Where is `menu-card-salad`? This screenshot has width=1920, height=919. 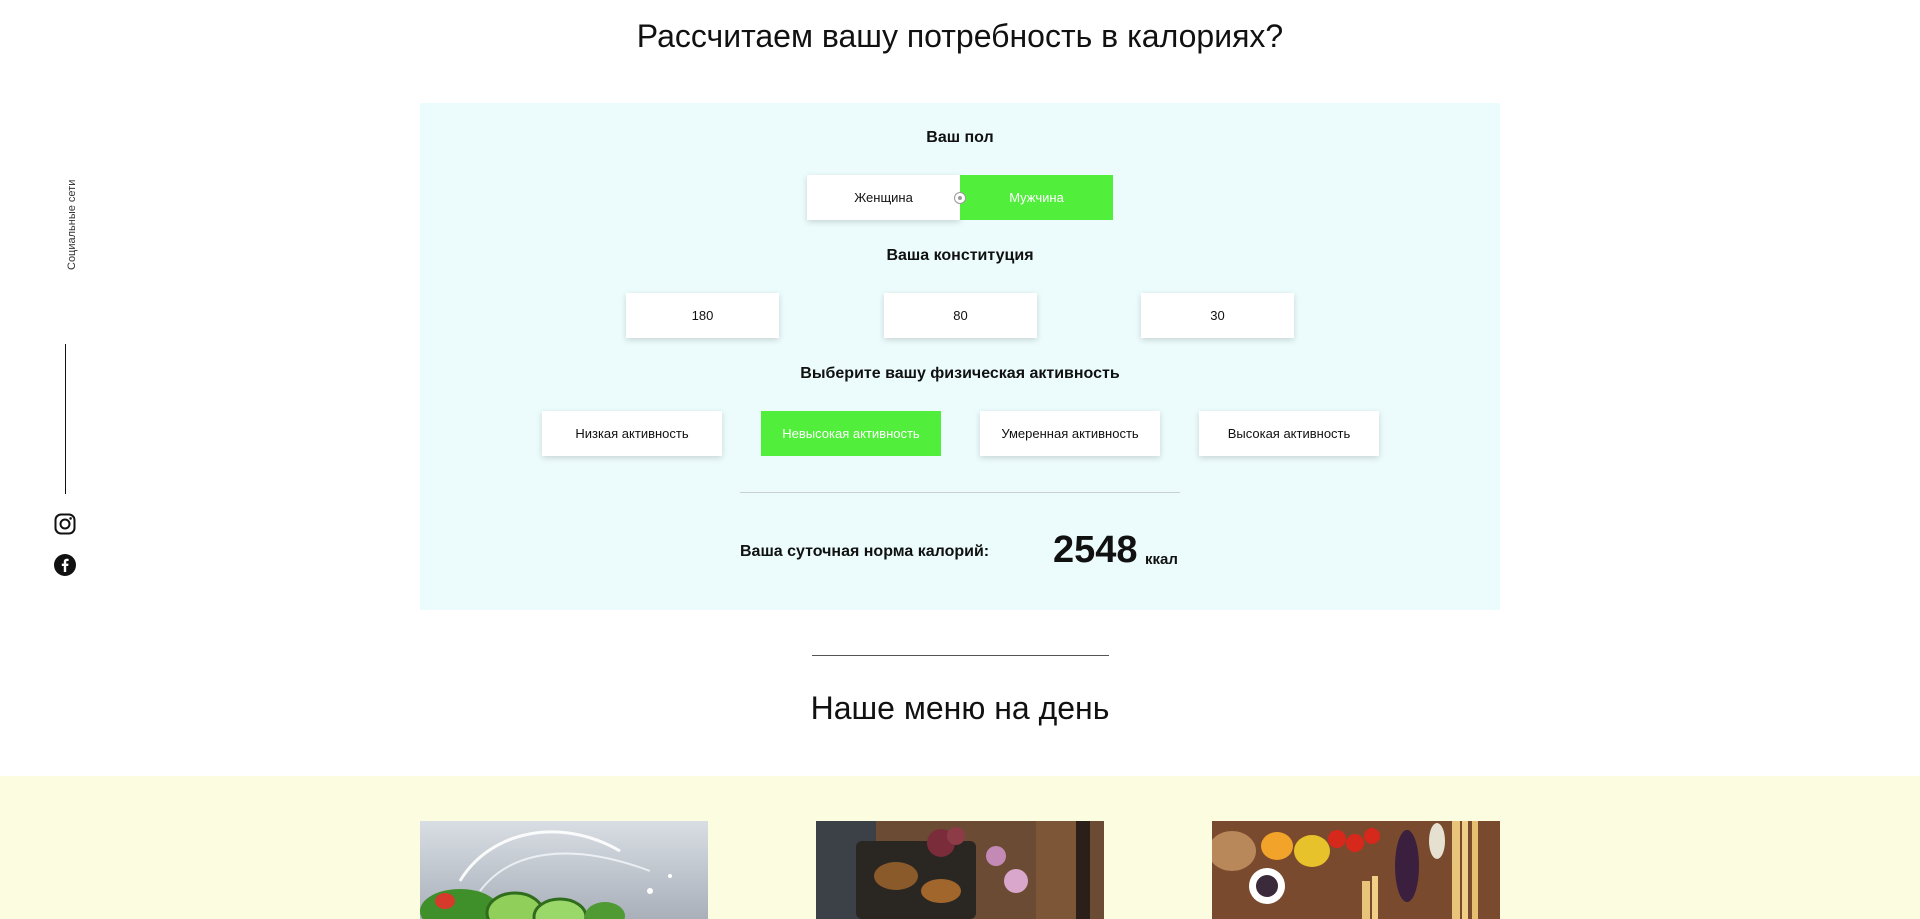
menu-card-salad is located at coordinates (564, 870).